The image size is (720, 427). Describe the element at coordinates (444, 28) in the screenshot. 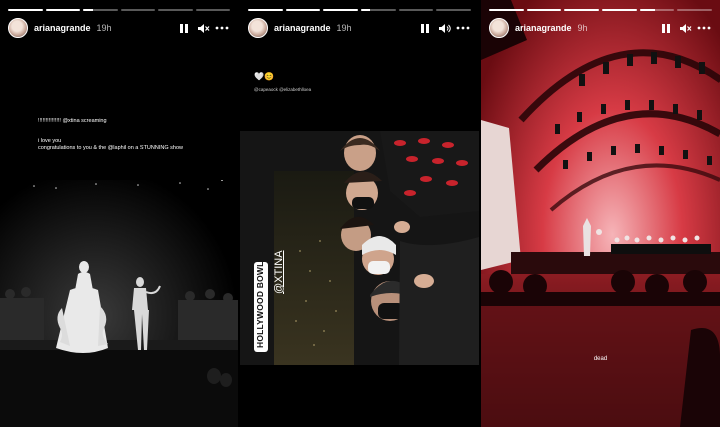

I see `volume-icon` at that location.